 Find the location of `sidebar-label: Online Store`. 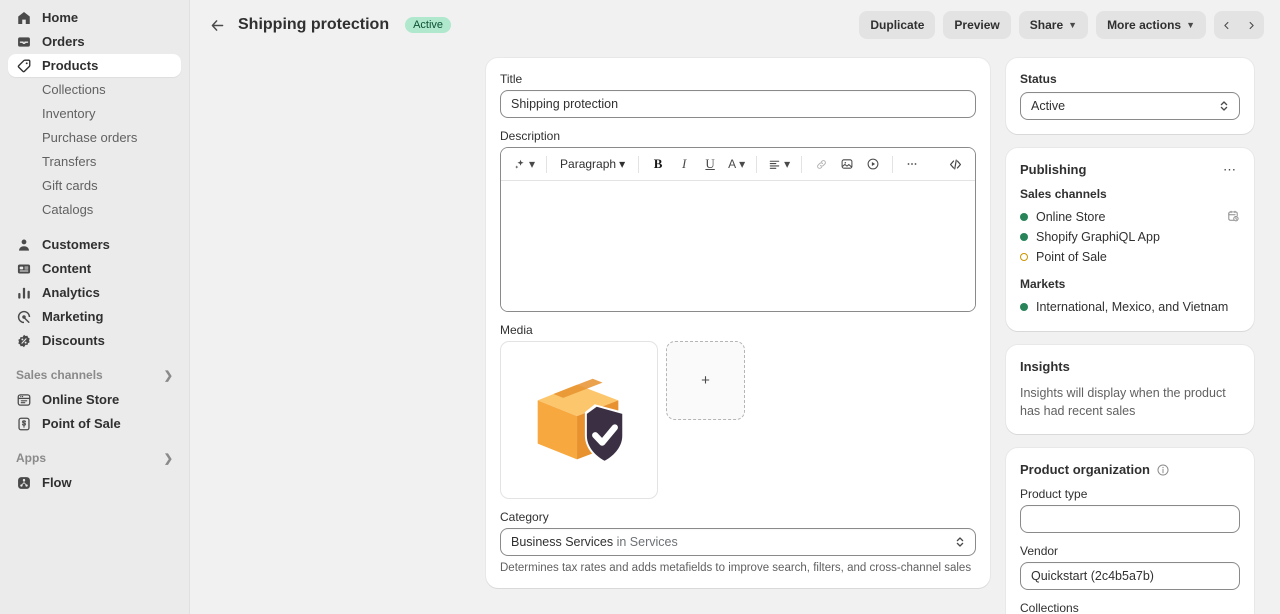

sidebar-label: Online Store is located at coordinates (81, 399).